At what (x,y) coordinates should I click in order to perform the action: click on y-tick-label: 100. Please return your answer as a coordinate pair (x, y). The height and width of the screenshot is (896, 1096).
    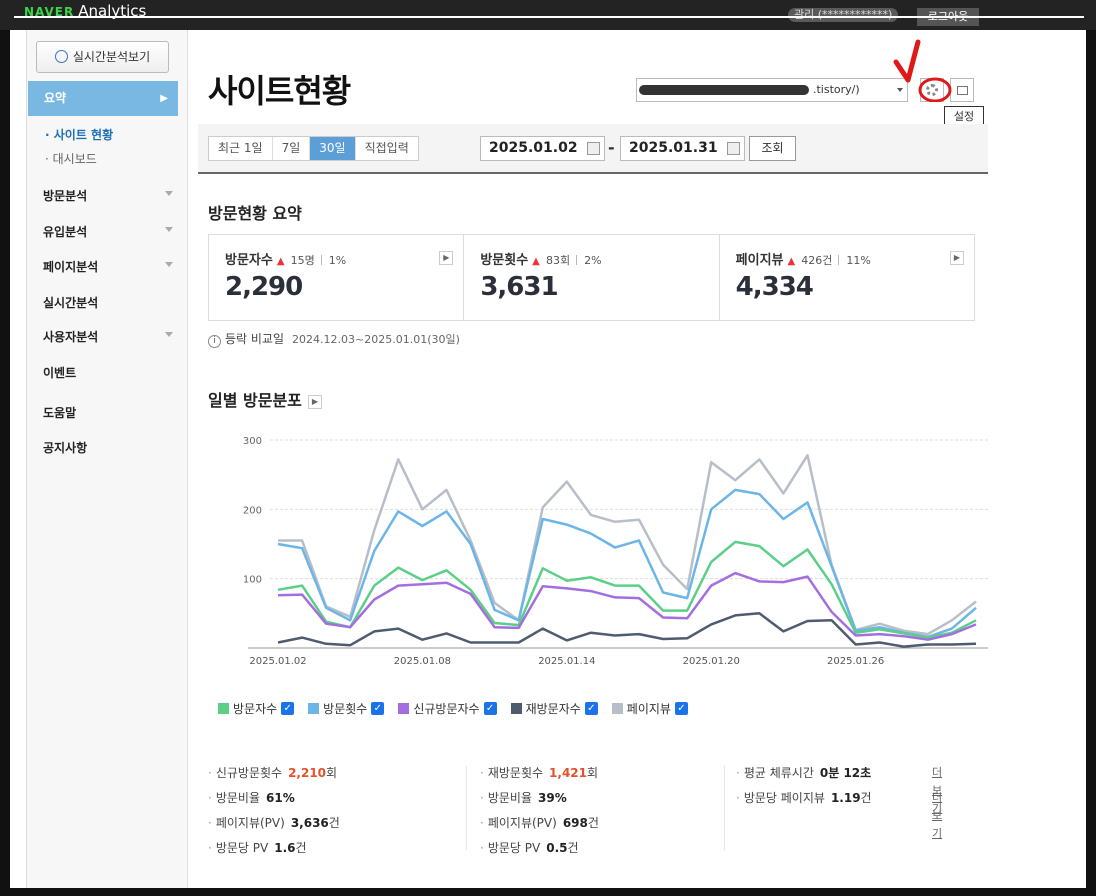
    Looking at the image, I should click on (252, 580).